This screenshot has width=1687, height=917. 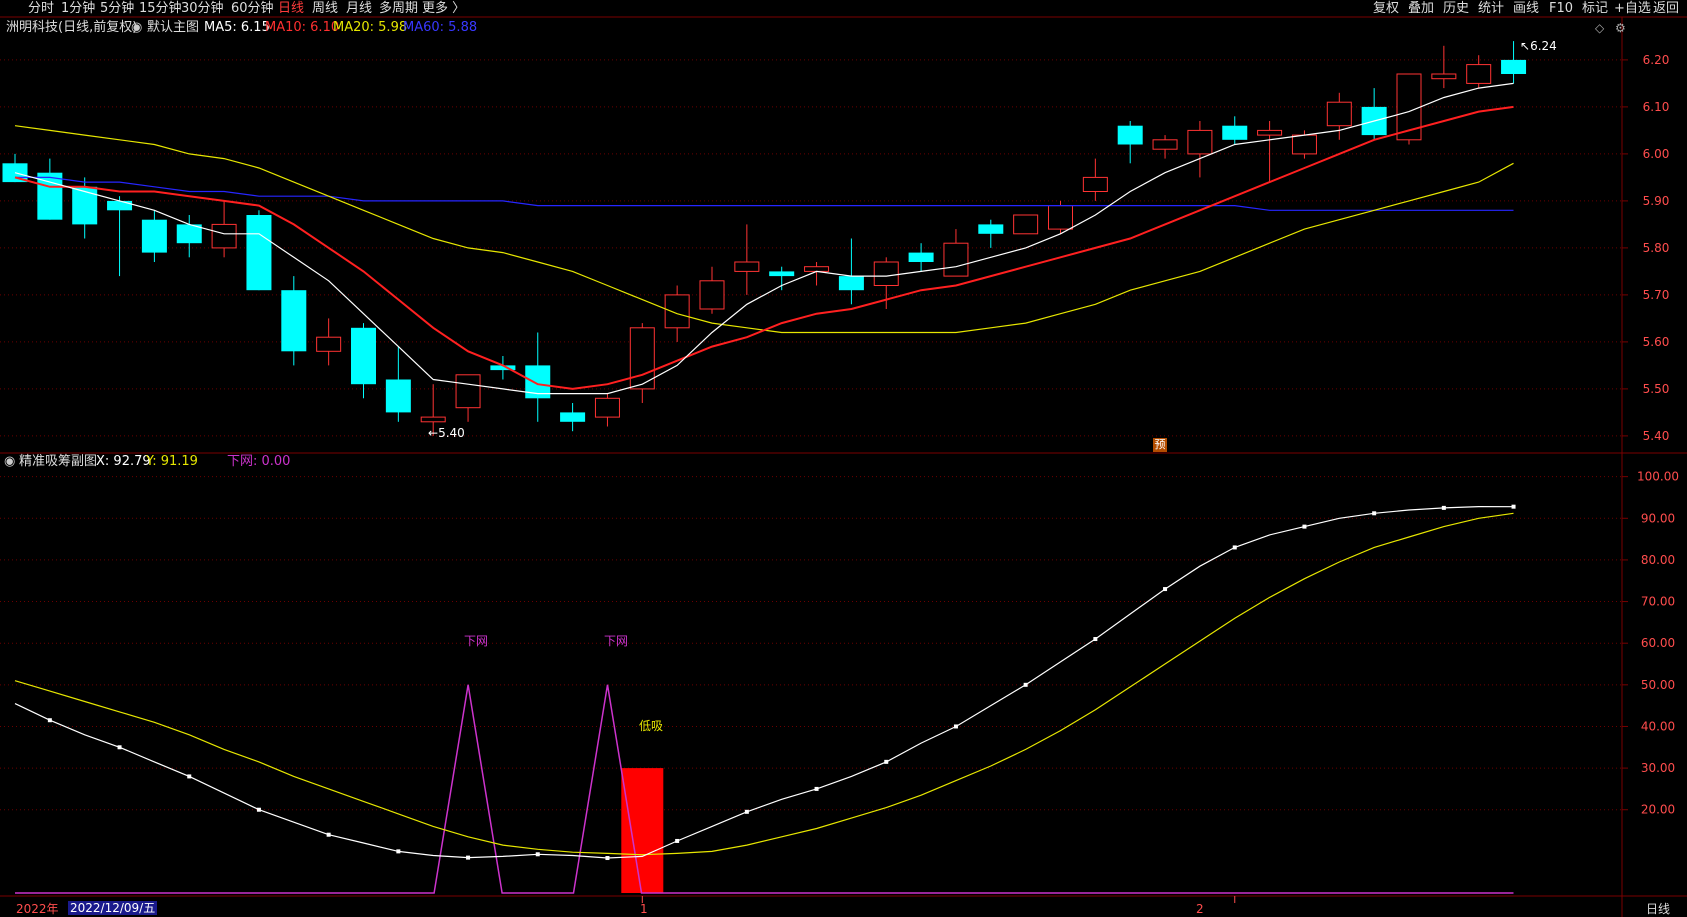 I want to click on low-marker: ←5.40, so click(x=446, y=433).